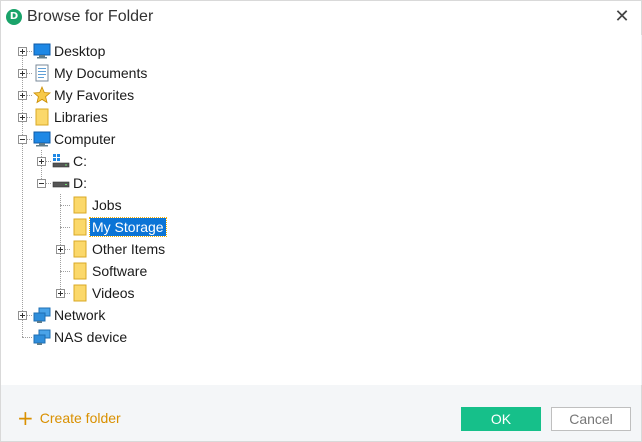 The image size is (642, 442). I want to click on cancel-button: Cancel, so click(591, 419).